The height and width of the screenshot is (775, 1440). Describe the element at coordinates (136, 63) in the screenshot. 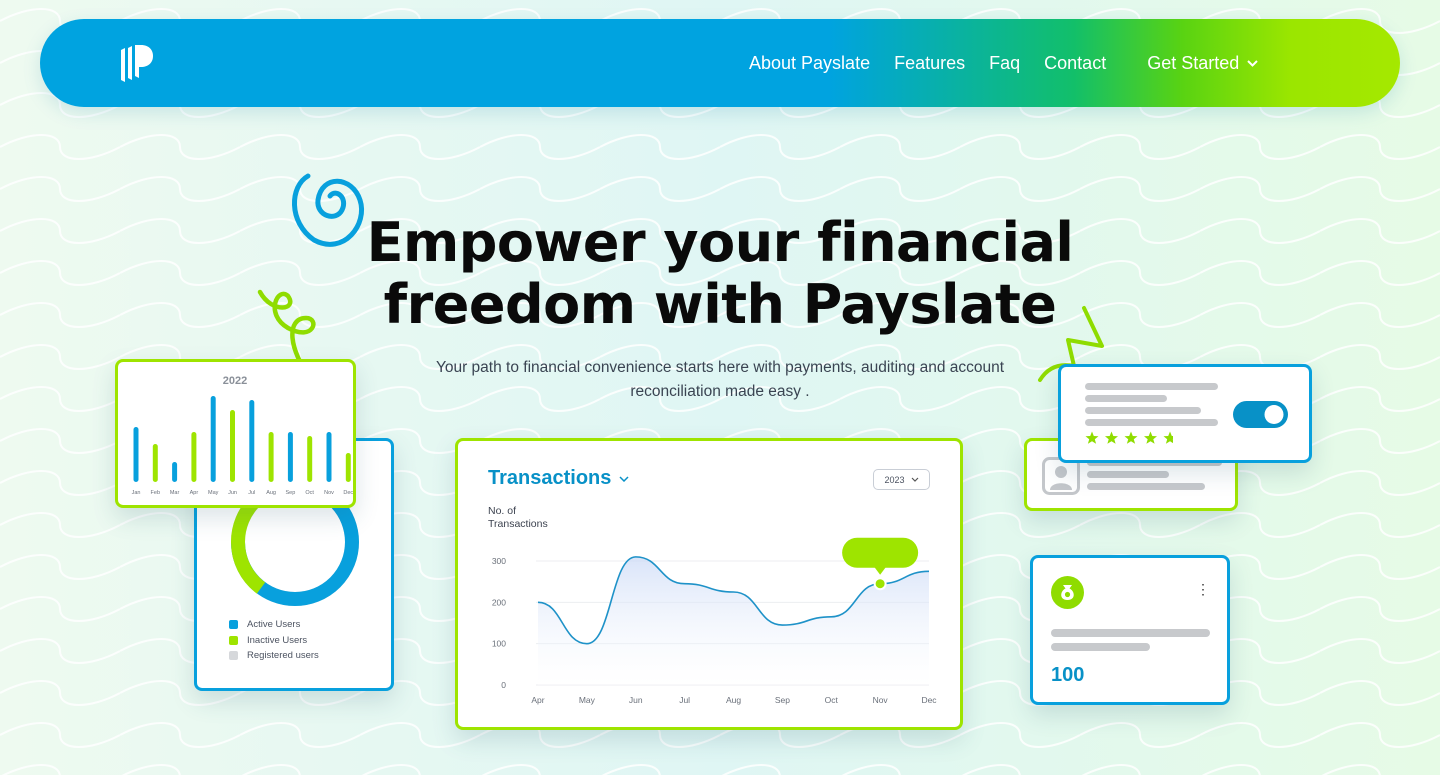

I see `payslate-logo-icon` at that location.